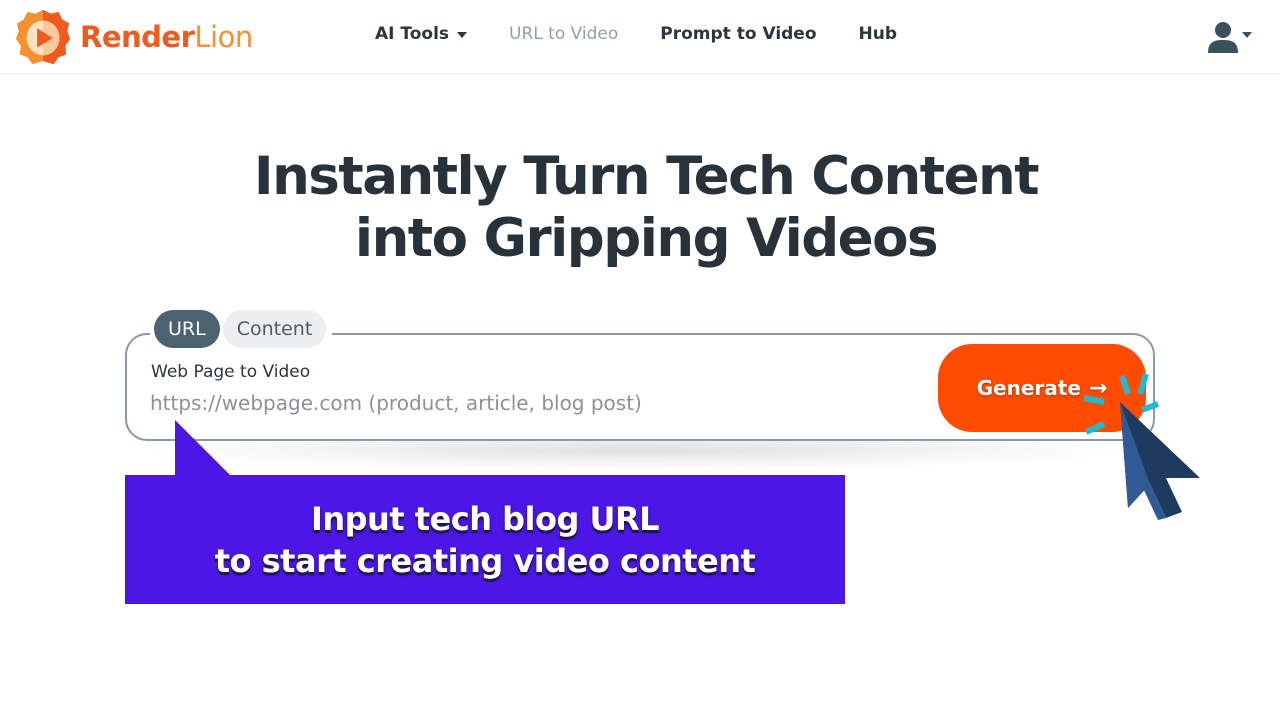 The height and width of the screenshot is (720, 1280). What do you see at coordinates (187, 329) in the screenshot?
I see `tab-url: URL` at bounding box center [187, 329].